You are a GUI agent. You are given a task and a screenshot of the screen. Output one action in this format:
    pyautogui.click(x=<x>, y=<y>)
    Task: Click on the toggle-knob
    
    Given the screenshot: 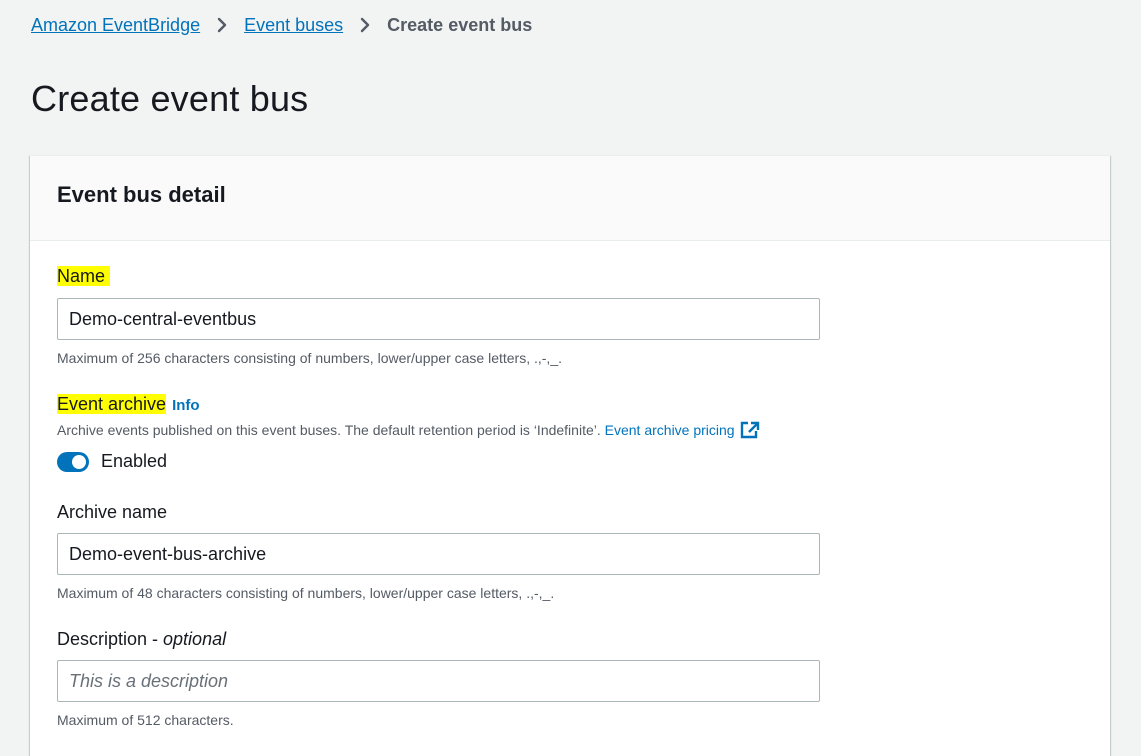 What is the action you would take?
    pyautogui.click(x=79, y=461)
    